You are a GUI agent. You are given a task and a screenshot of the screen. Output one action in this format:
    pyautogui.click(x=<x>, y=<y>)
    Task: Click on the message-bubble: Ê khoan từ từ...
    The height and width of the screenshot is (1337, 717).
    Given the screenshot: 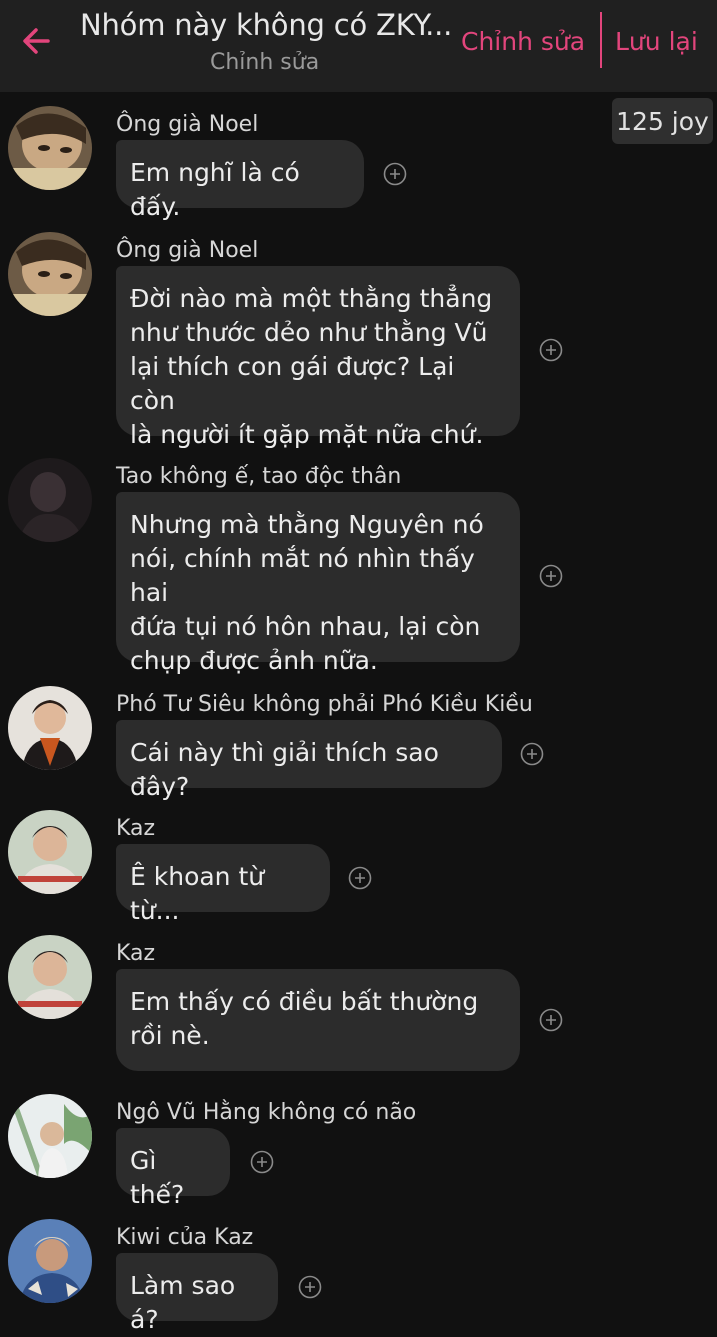 What is the action you would take?
    pyautogui.click(x=223, y=884)
    